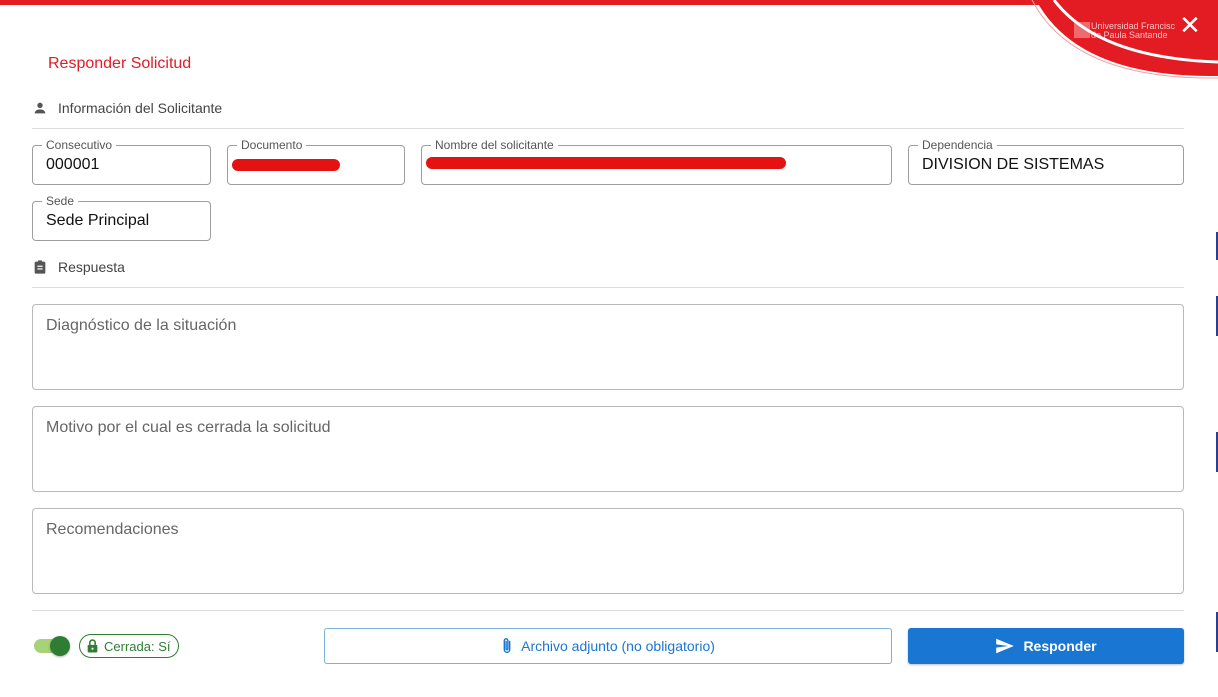 The width and height of the screenshot is (1218, 697). I want to click on section-solicitante: Información del Solicitante, so click(127, 108).